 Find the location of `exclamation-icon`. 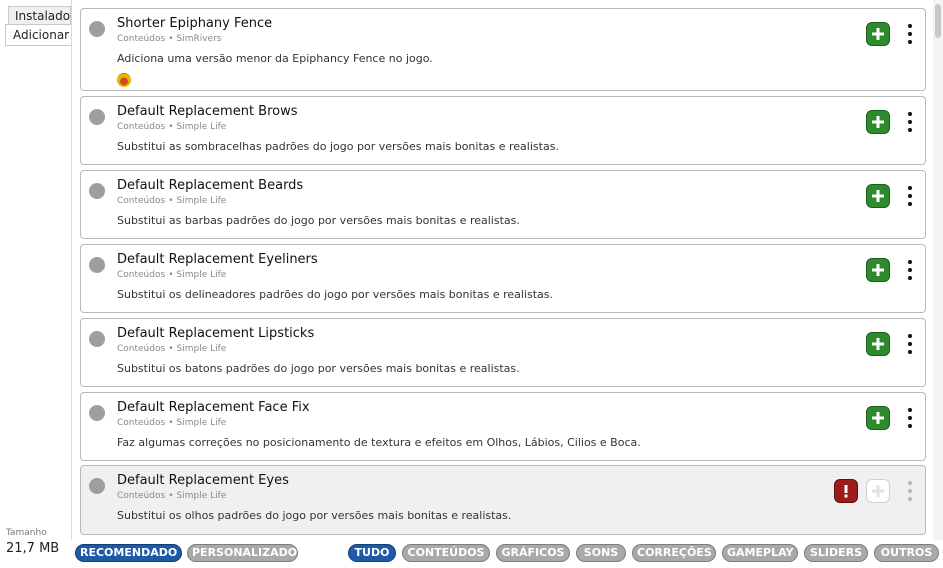

exclamation-icon is located at coordinates (846, 491).